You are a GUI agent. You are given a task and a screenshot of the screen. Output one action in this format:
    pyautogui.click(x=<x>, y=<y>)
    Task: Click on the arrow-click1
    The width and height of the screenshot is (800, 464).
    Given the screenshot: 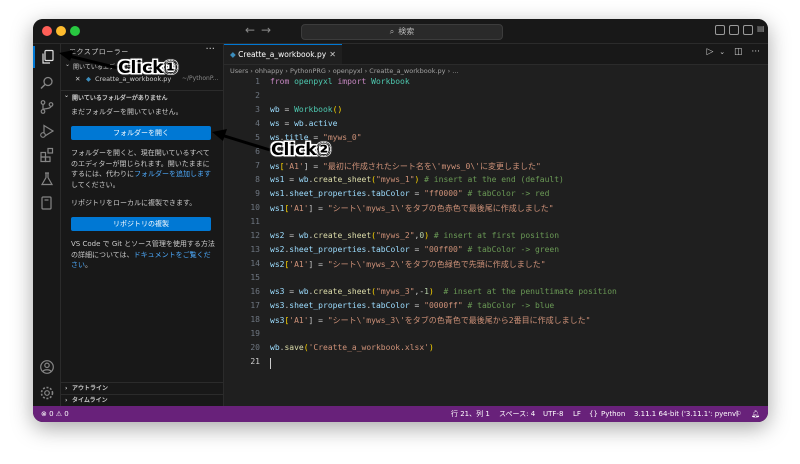 What is the action you would take?
    pyautogui.click(x=91, y=61)
    